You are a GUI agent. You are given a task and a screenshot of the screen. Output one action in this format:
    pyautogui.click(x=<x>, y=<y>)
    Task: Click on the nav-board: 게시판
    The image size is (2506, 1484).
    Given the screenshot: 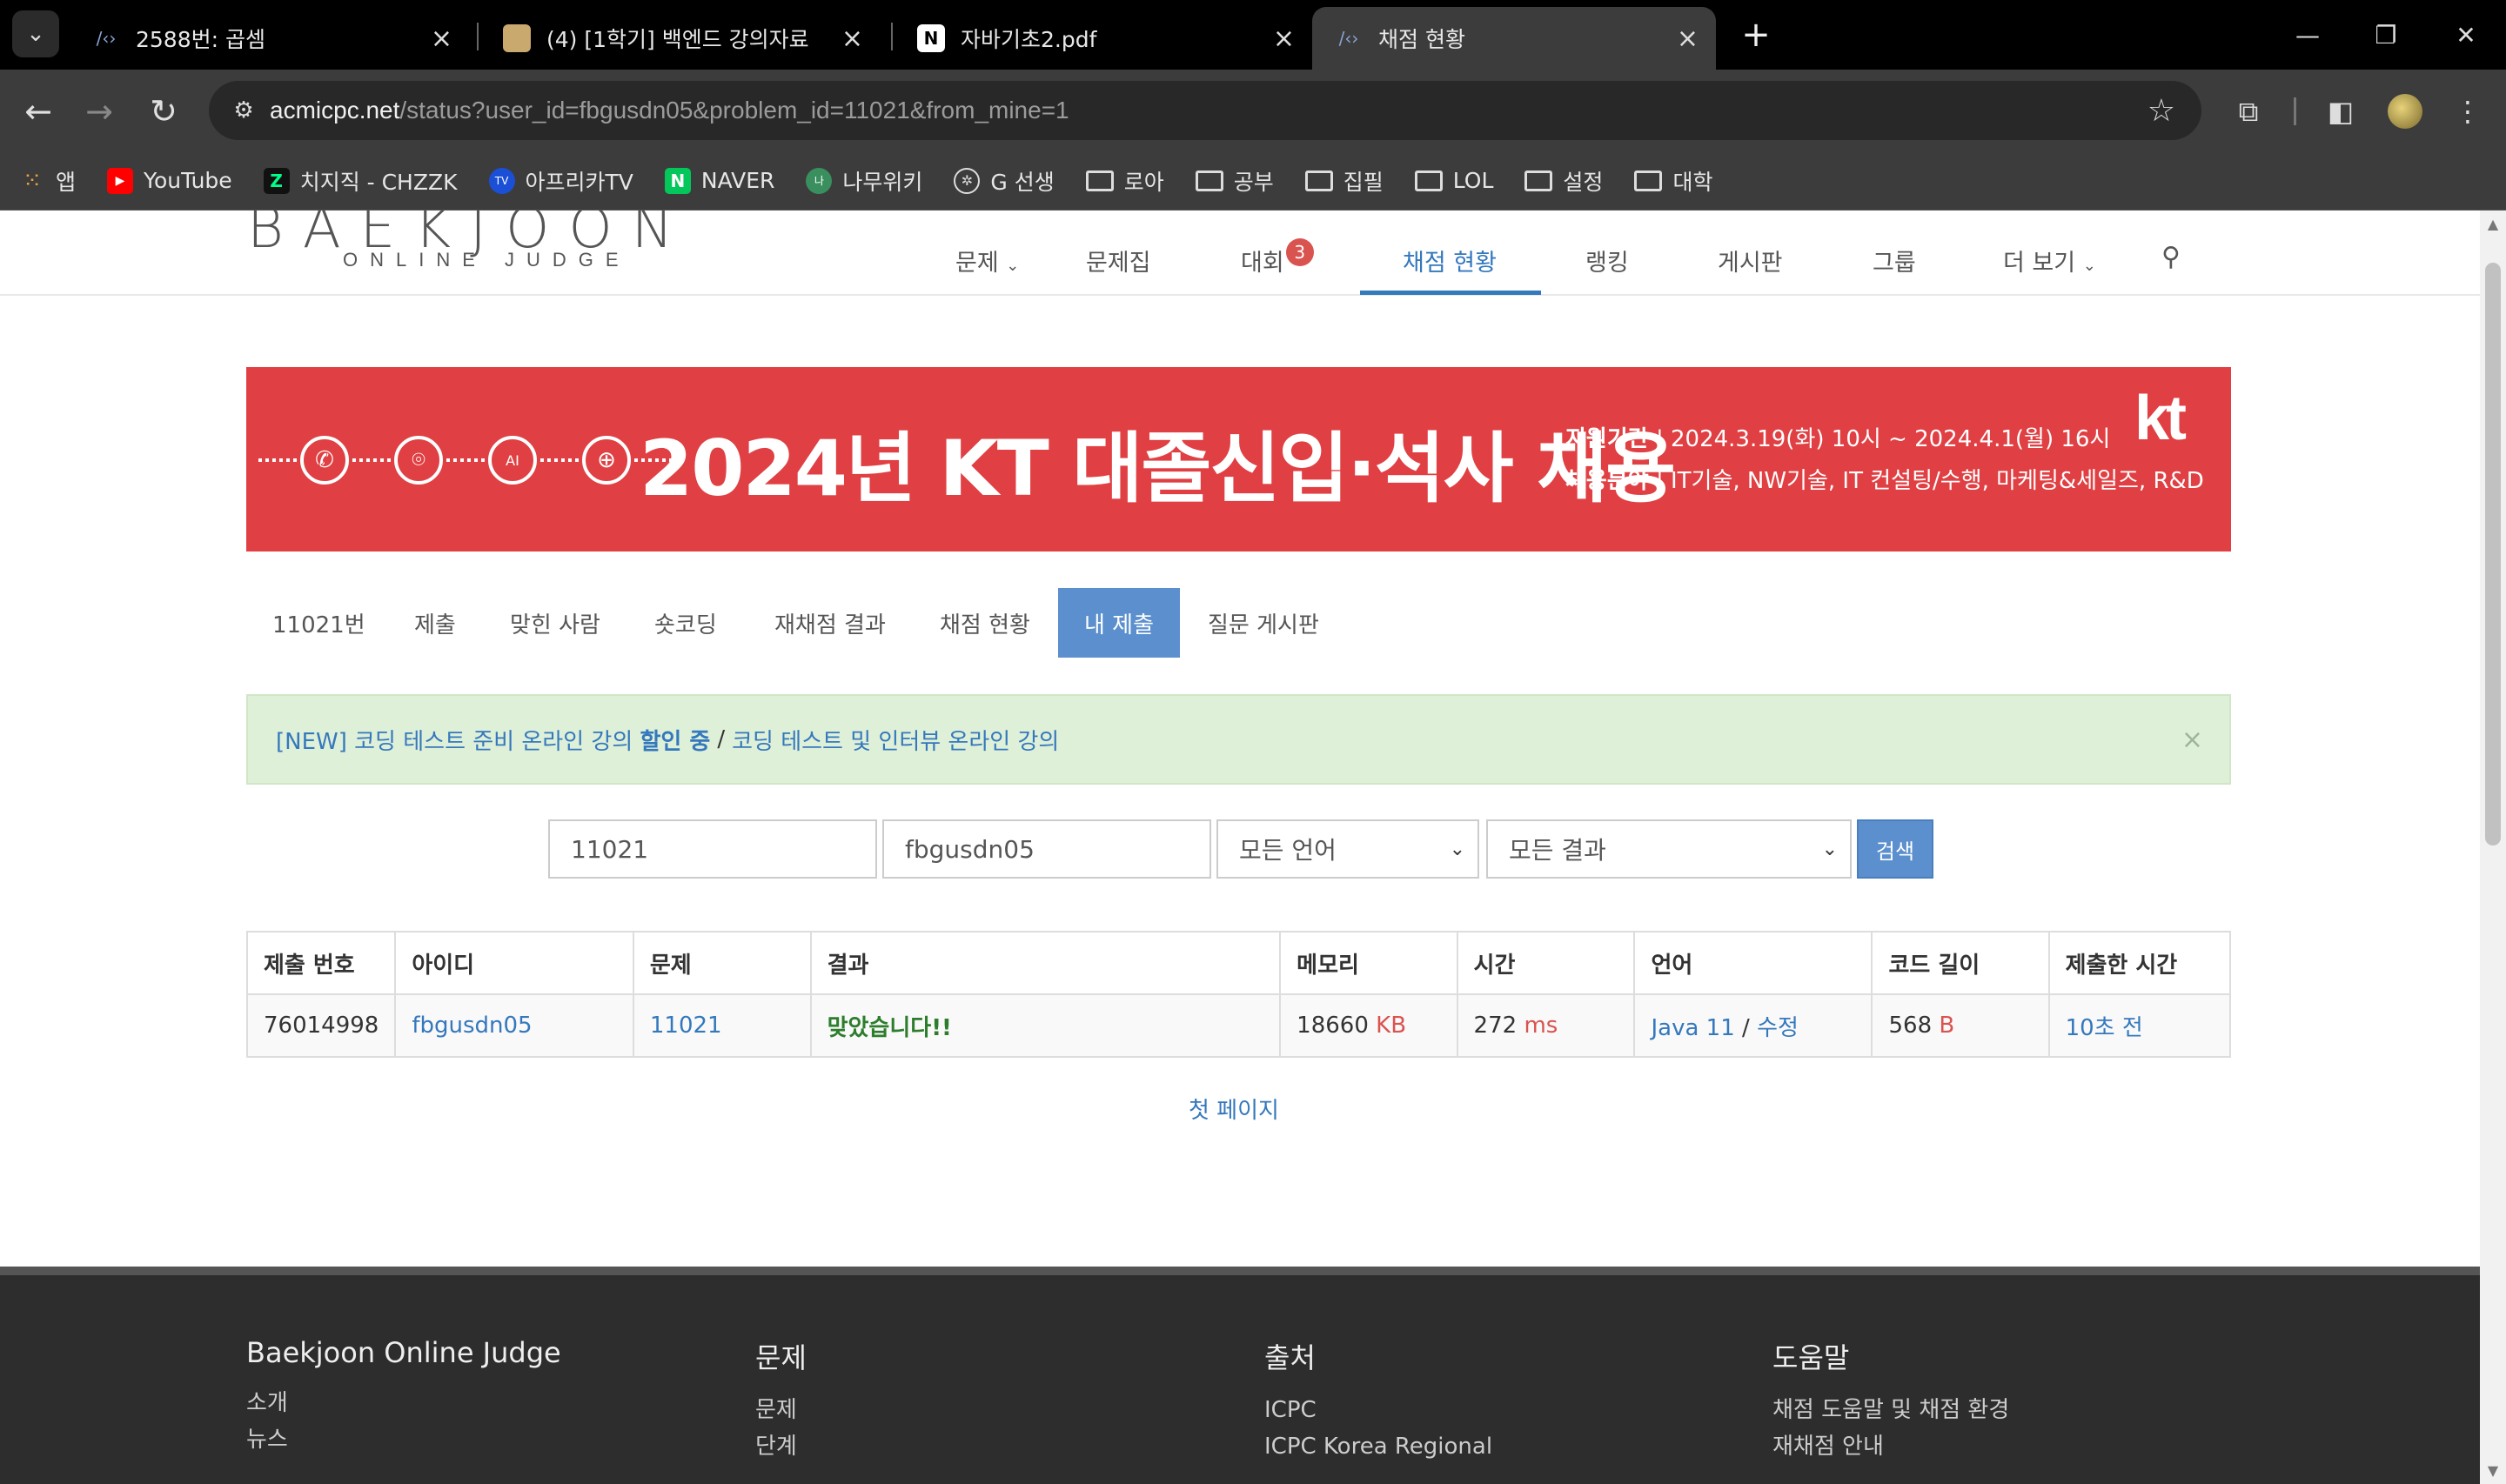 What is the action you would take?
    pyautogui.click(x=1750, y=260)
    